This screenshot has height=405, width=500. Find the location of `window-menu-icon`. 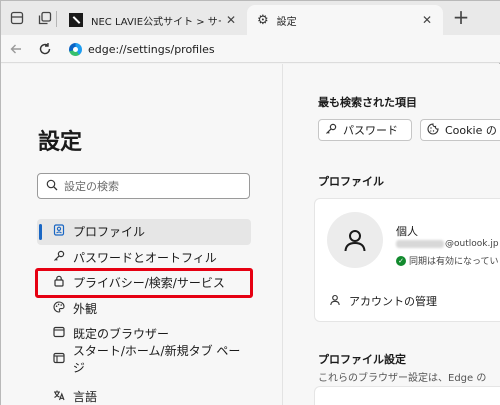

window-menu-icon is located at coordinates (17, 18).